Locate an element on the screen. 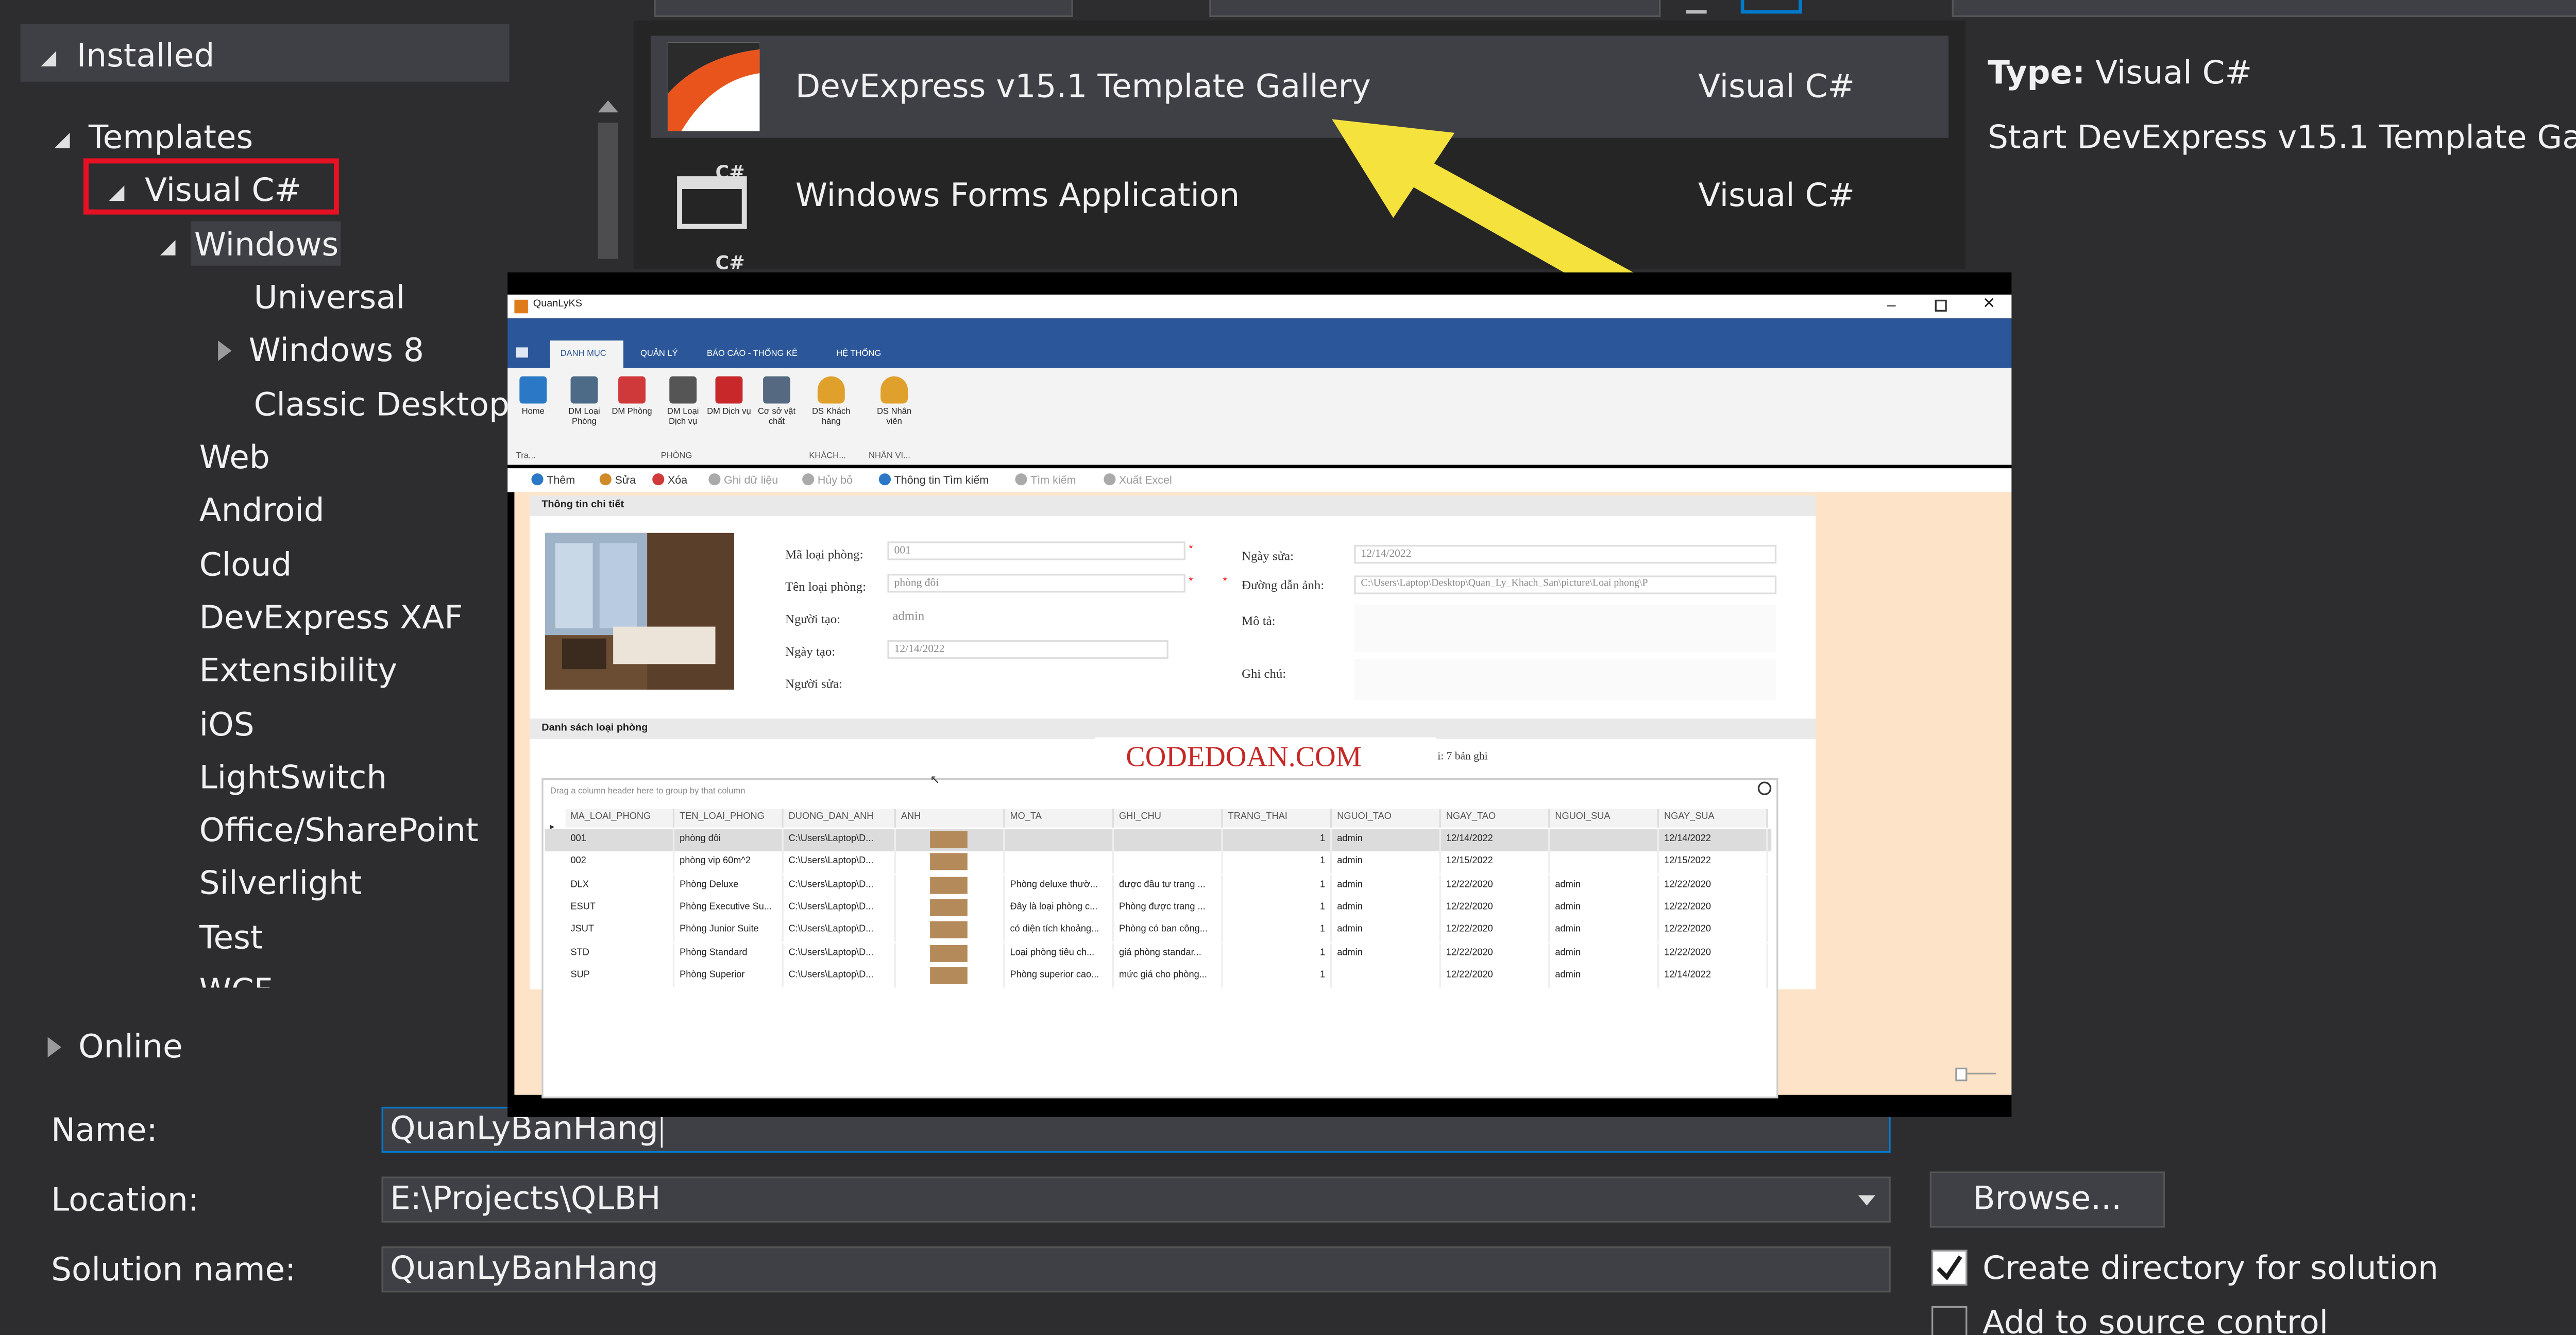 This screenshot has width=2576, height=1335. ngay-tao-input: 12/14/2022 is located at coordinates (1027, 649).